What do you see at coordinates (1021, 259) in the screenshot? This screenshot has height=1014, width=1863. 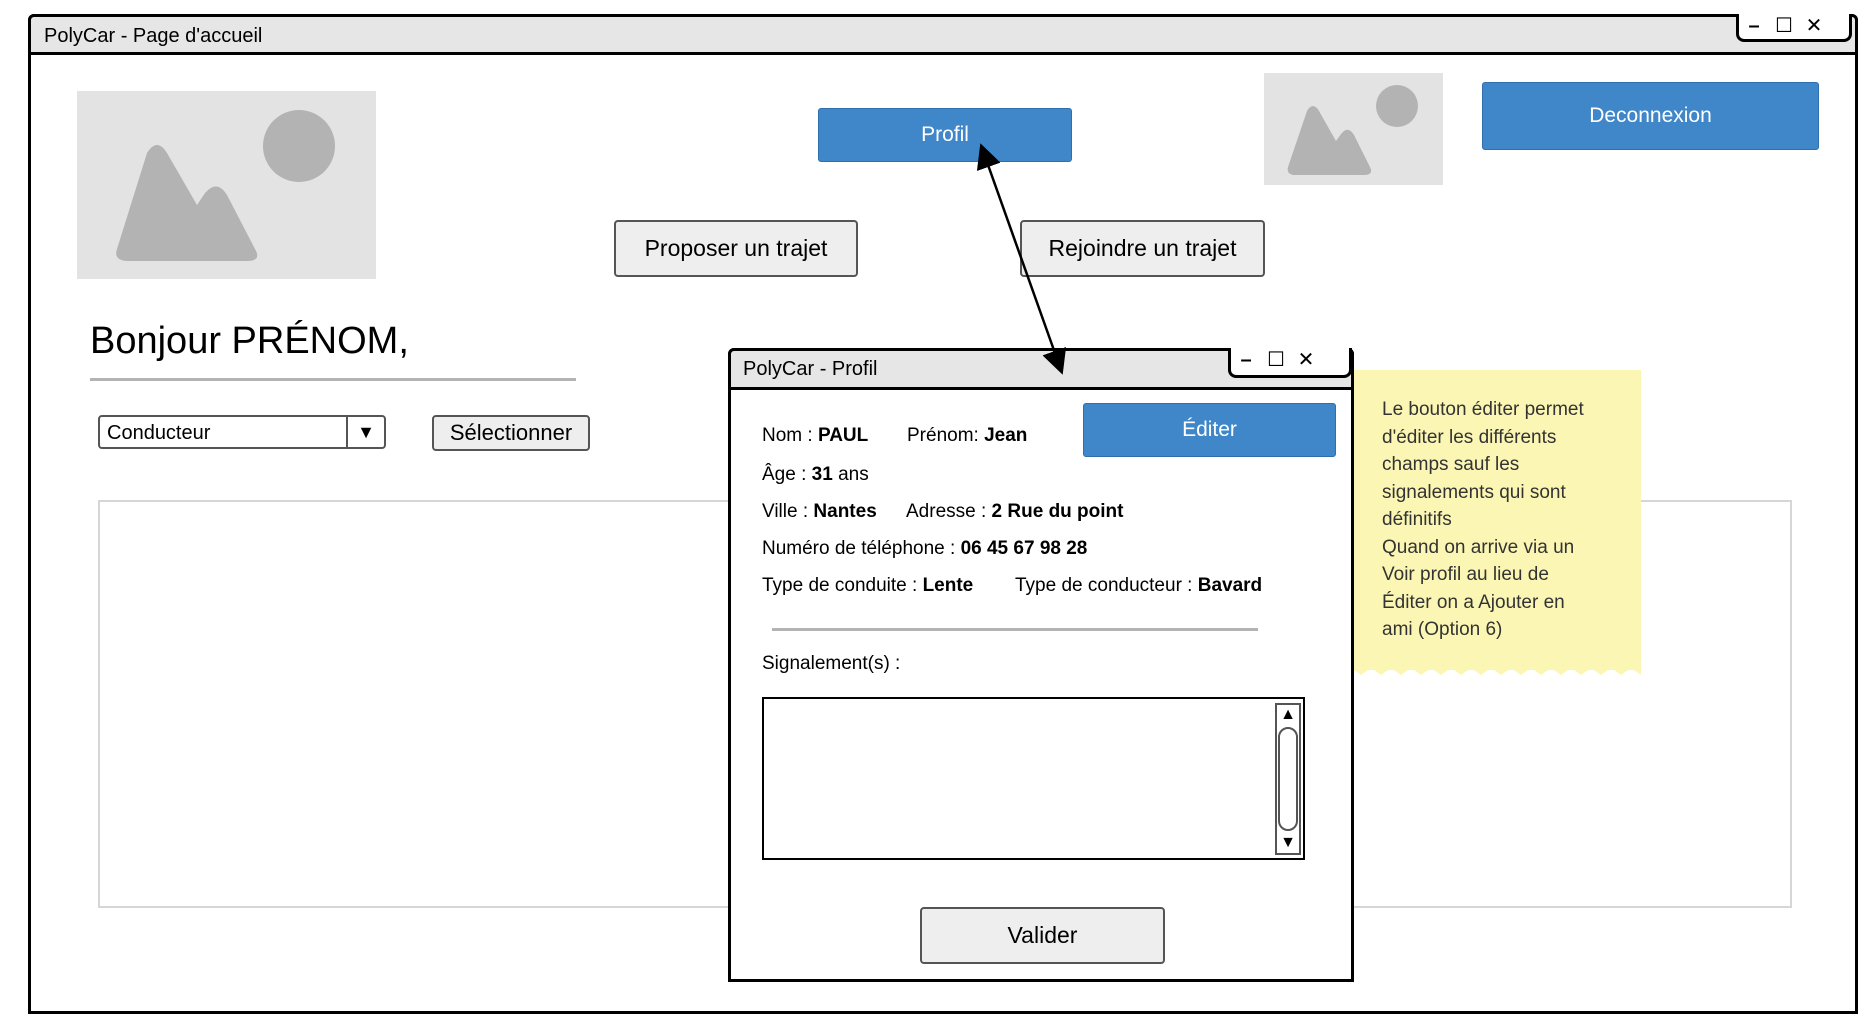 I see `connector-arrow` at bounding box center [1021, 259].